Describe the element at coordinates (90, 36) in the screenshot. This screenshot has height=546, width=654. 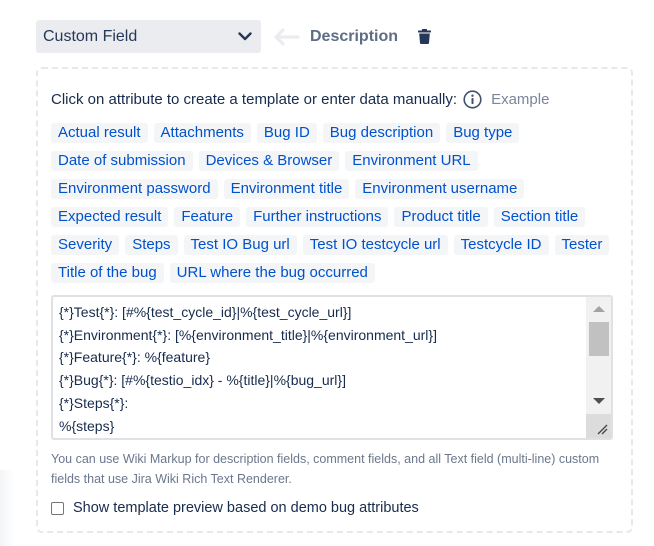
I see `source-field-select-value: Custom Field` at that location.